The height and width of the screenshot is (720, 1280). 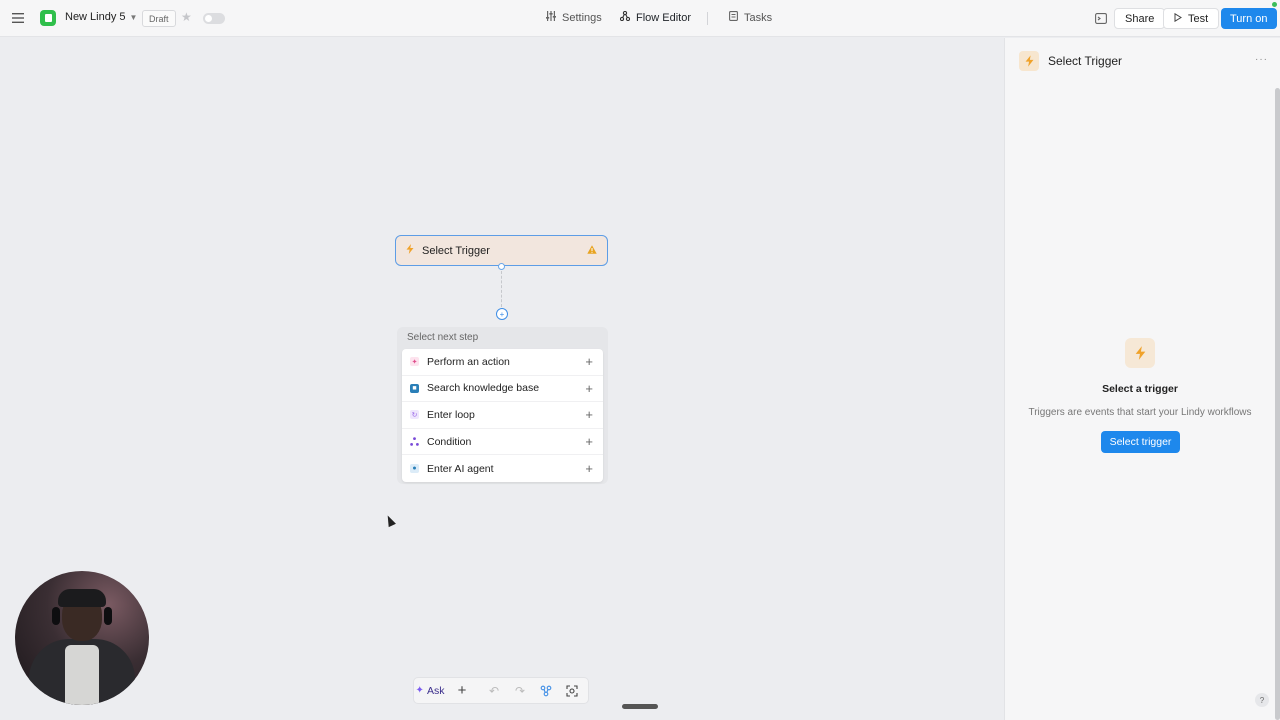 I want to click on panel-header: Select Trigger, so click(x=1070, y=61).